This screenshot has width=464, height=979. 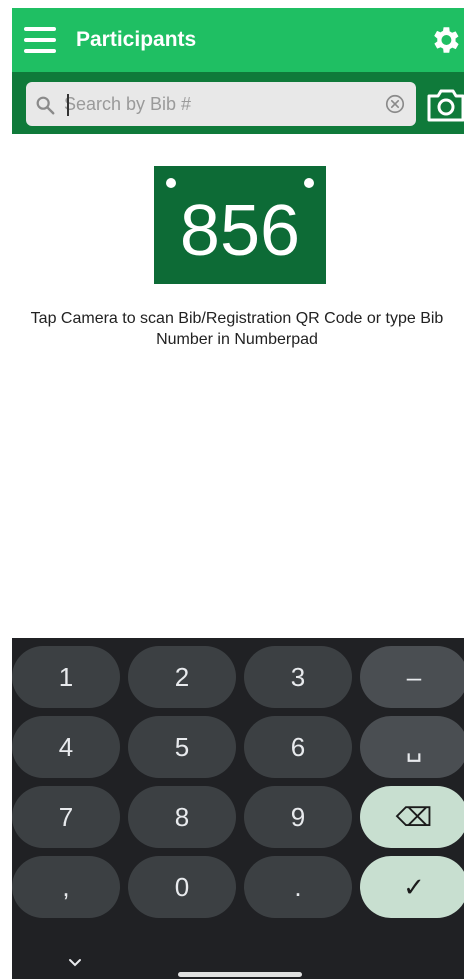 What do you see at coordinates (395, 104) in the screenshot?
I see `clear-icon` at bounding box center [395, 104].